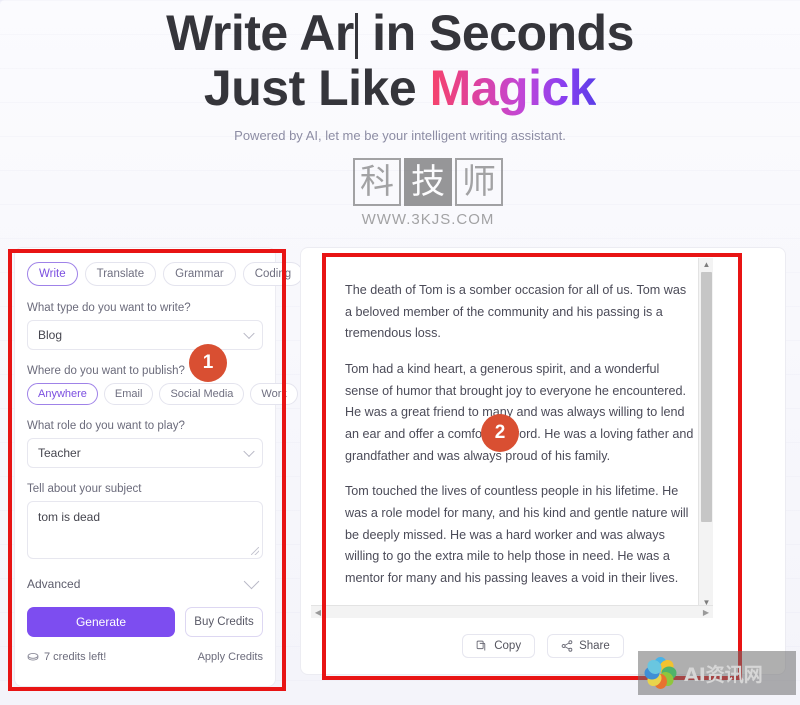  I want to click on tab-write: Write, so click(52, 274).